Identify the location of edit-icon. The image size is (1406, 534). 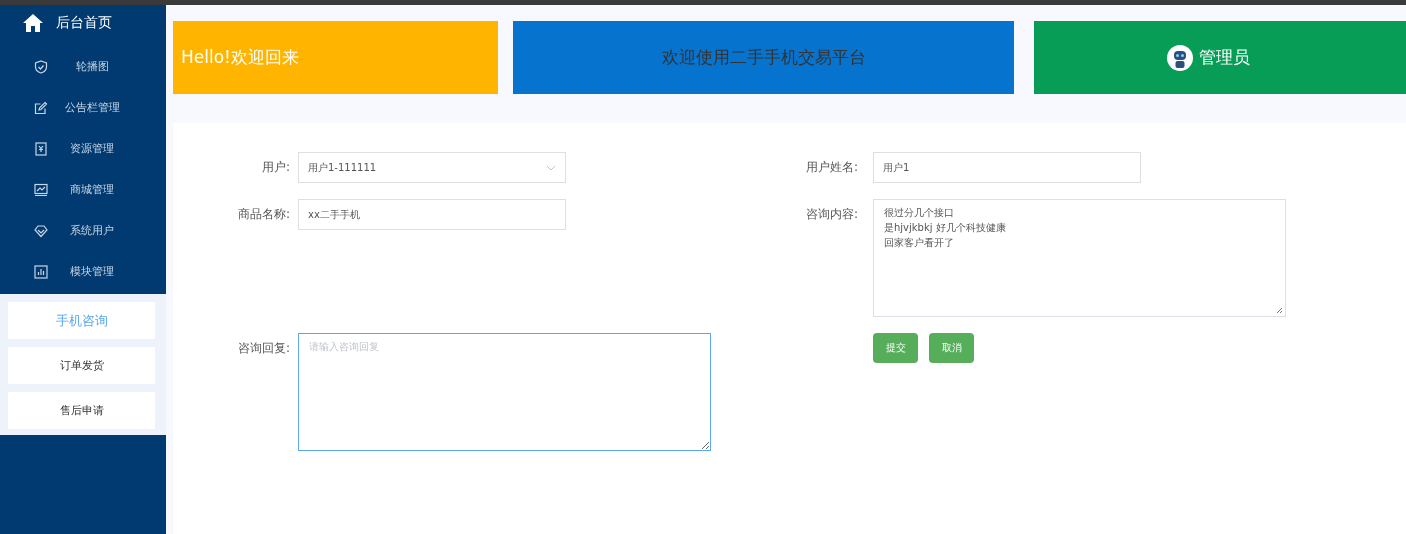
(41, 107).